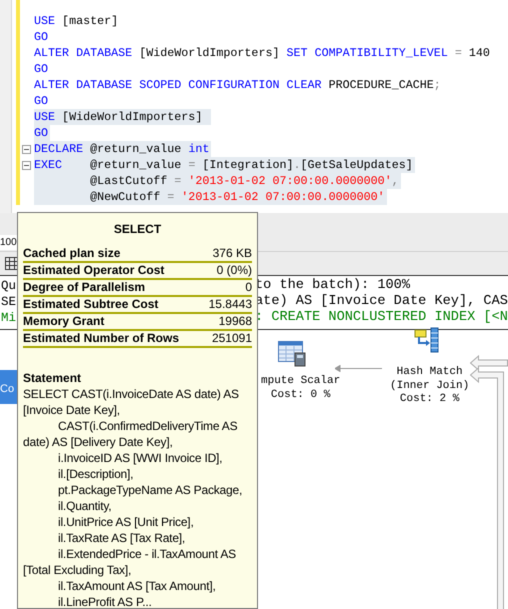 Image resolution: width=508 pixels, height=609 pixels. I want to click on statement-text: il.UnitPrice AS [Unit Price],, so click(126, 522).